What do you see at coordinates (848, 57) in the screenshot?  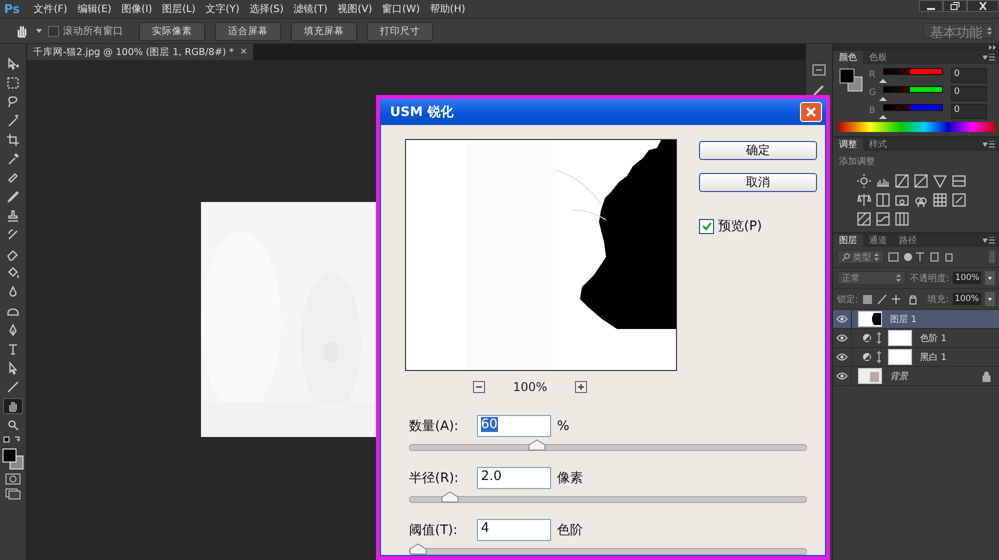 I see `panel-tab: 颜色` at bounding box center [848, 57].